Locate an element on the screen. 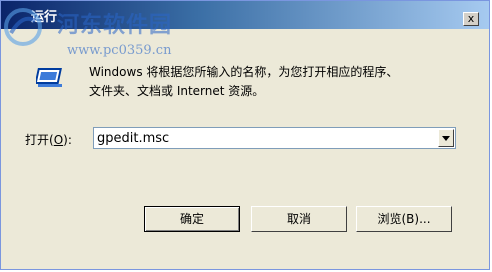  close-icon: x is located at coordinates (471, 18).